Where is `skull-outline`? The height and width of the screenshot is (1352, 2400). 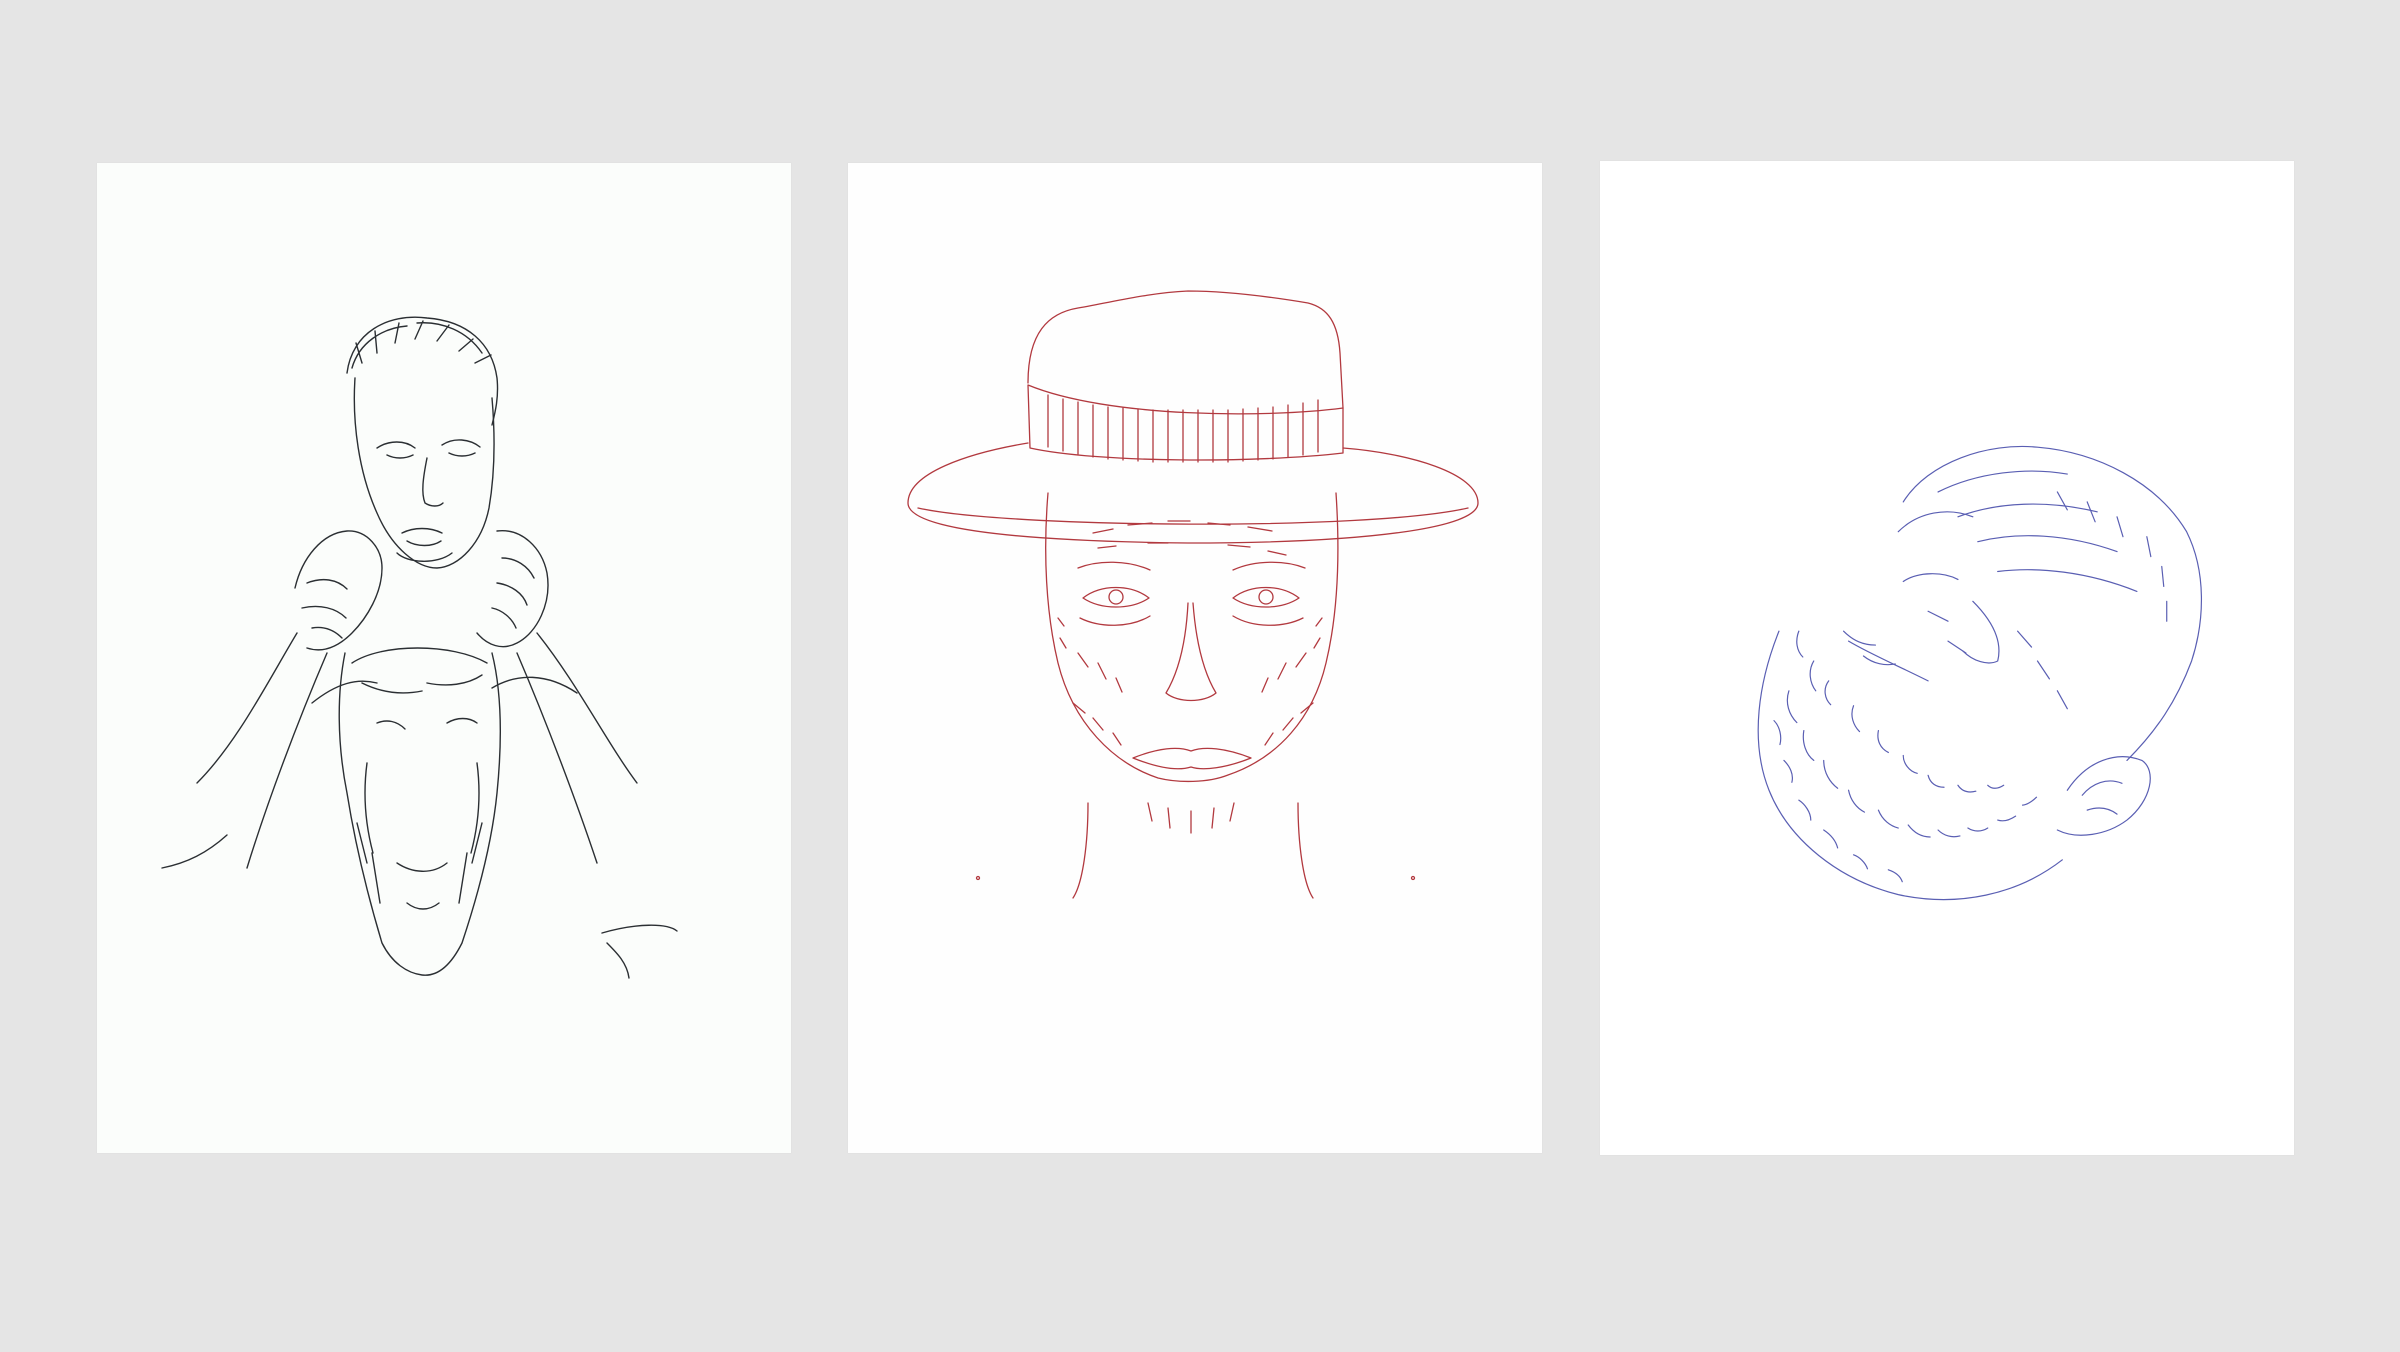
skull-outline is located at coordinates (2052, 603).